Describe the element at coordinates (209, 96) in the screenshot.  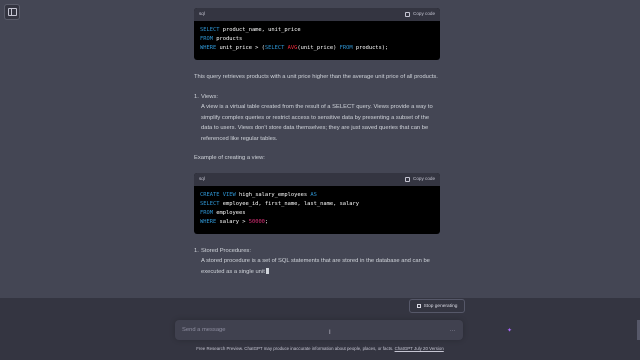
I see `list-item-title: Views:` at that location.